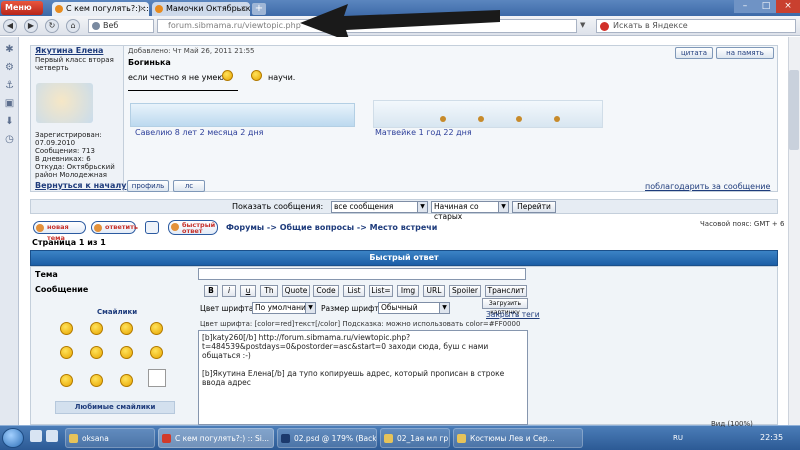 This screenshot has height=450, width=800. Describe the element at coordinates (505, 307) in the screenshot. I see `upload-image-button: Загрузить картинку` at that location.